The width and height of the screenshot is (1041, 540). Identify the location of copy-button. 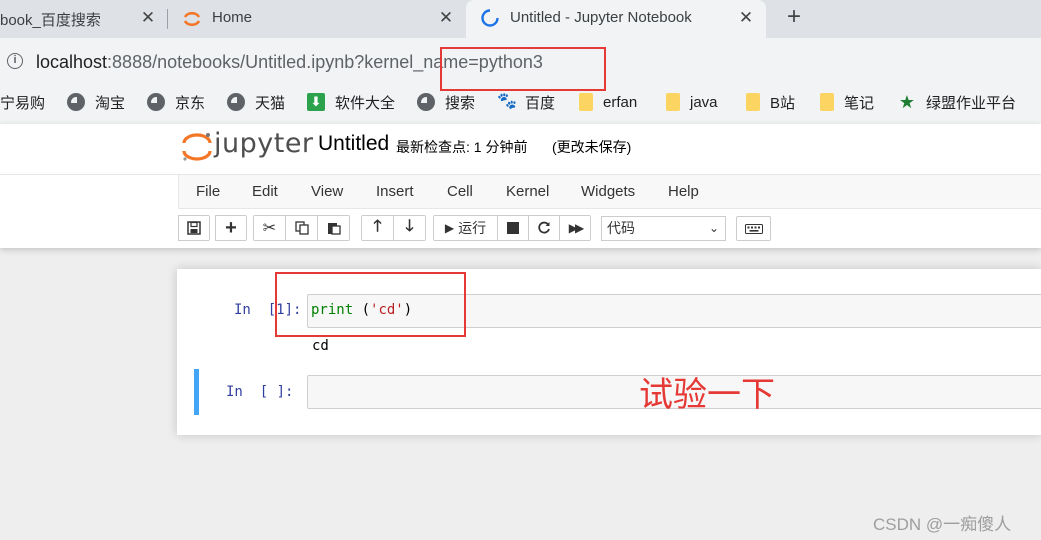
(301, 228).